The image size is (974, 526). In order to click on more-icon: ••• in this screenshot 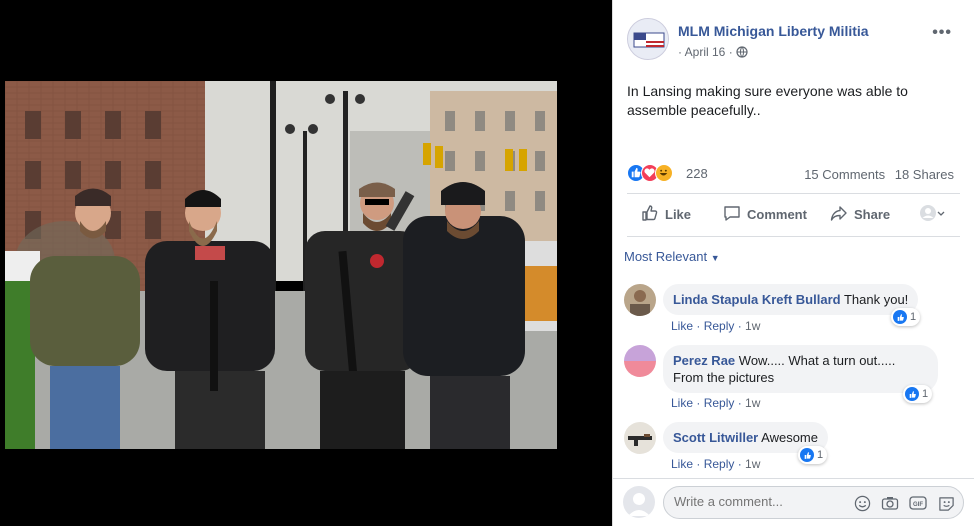, I will do `click(942, 33)`.